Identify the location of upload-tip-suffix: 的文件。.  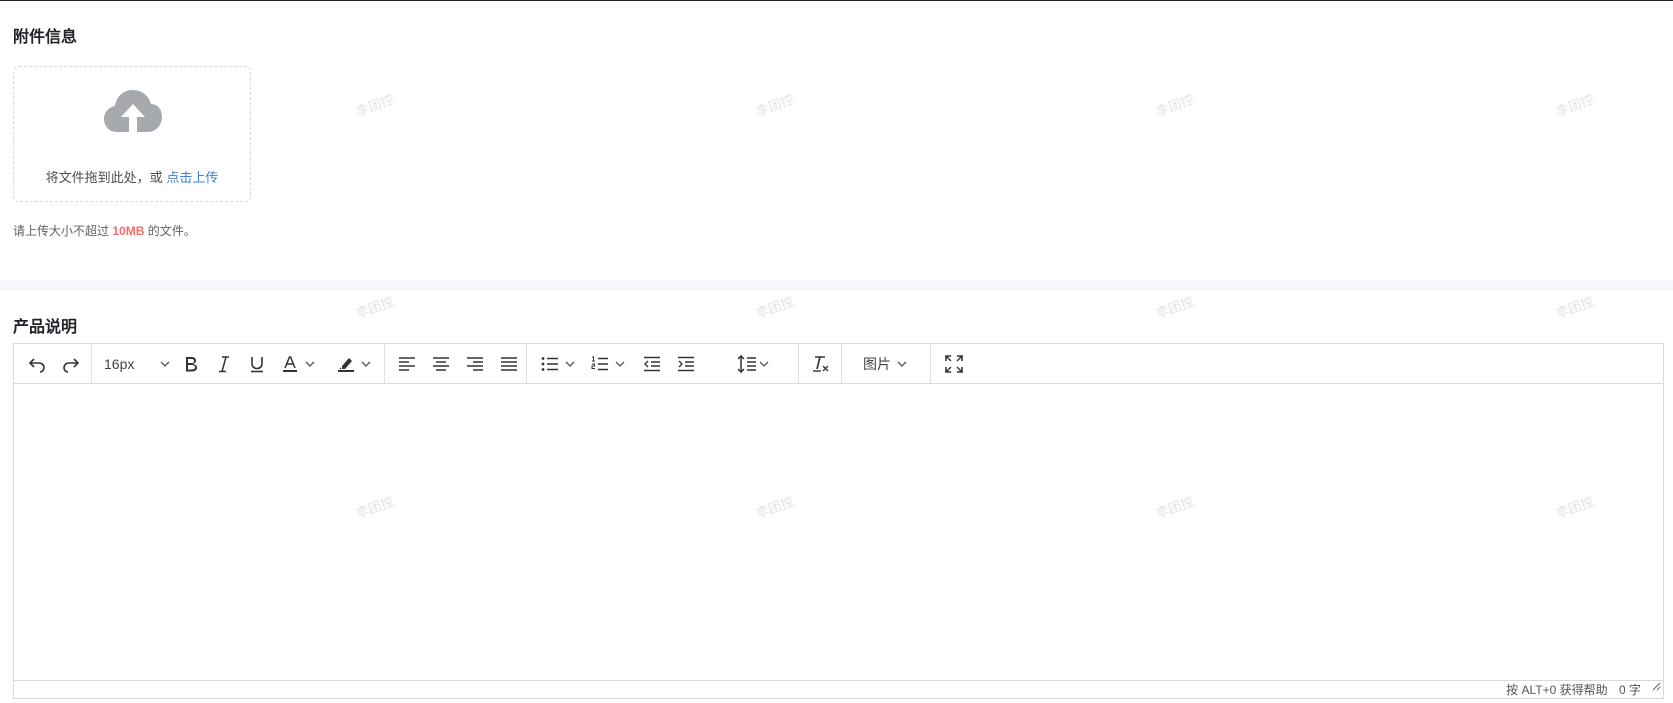
(171, 231).